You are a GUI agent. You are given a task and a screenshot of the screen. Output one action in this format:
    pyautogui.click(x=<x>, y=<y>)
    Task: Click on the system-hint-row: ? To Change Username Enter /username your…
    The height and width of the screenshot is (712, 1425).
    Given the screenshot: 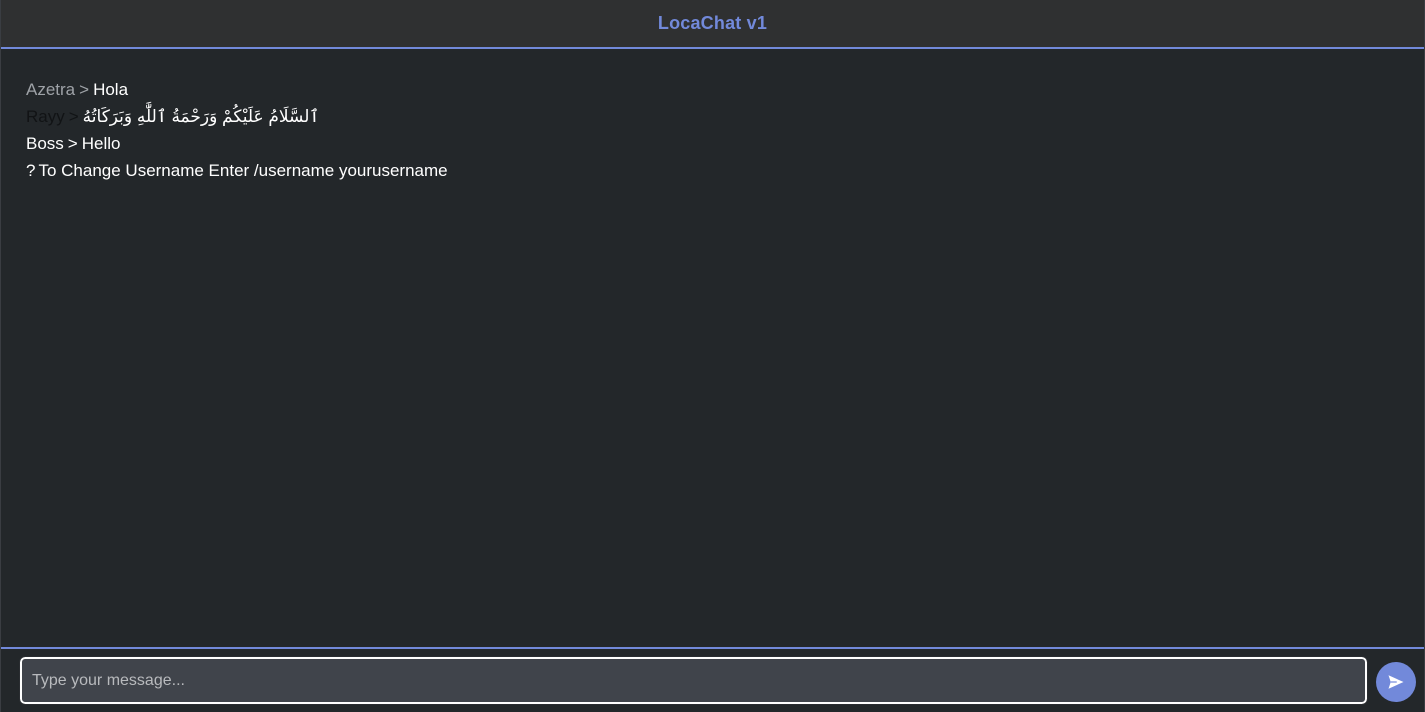 What is the action you would take?
    pyautogui.click(x=712, y=170)
    